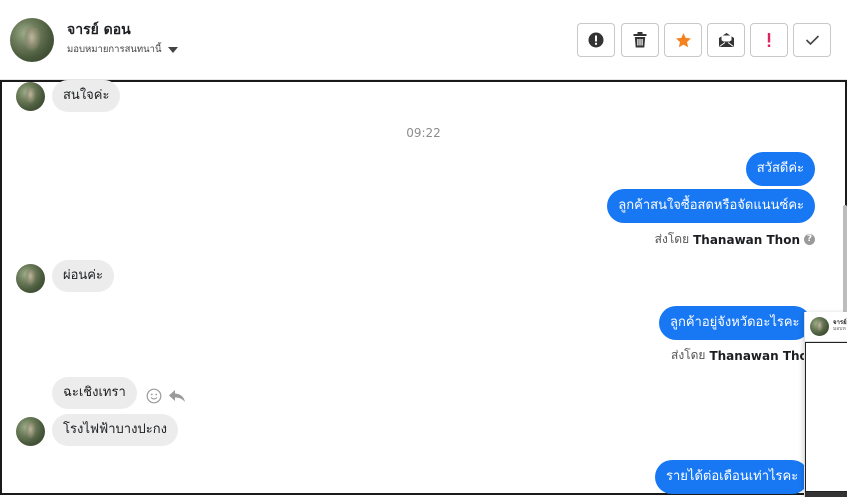 This screenshot has height=497, width=847. I want to click on star-button, so click(683, 40).